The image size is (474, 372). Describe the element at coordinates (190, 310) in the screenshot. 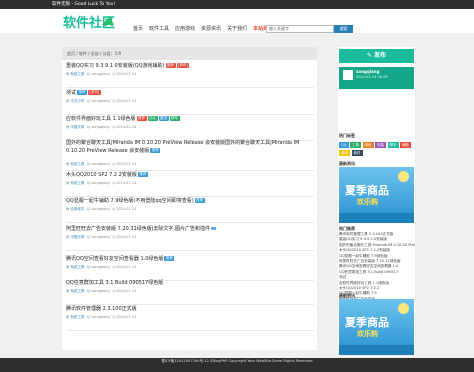

I see `post-title: 腾讯软件管理器 2.3.100正式版` at that location.